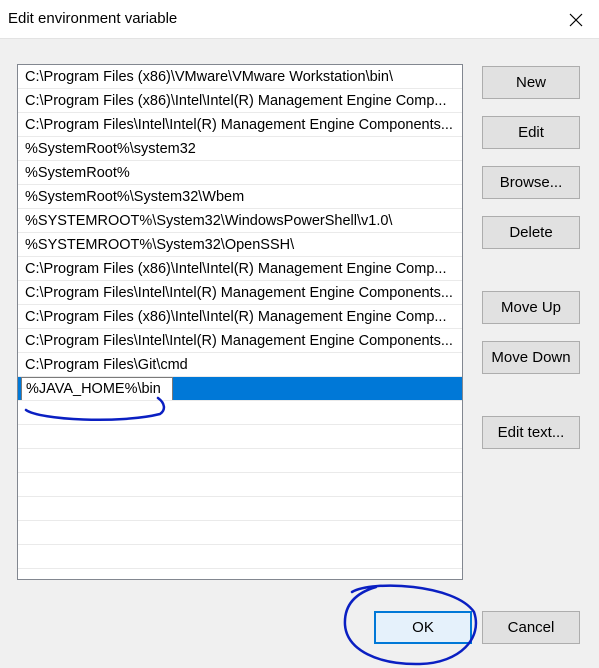 Image resolution: width=599 pixels, height=668 pixels. Describe the element at coordinates (240, 389) in the screenshot. I see `selected-list-item: %JAVA_HOME%\bin` at that location.